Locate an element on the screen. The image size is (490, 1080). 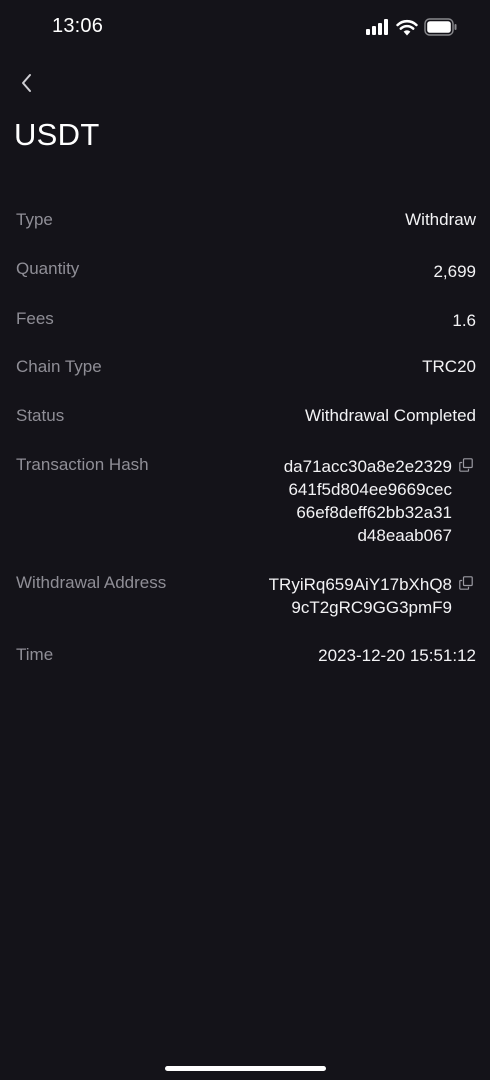
fees-value: 1.6 is located at coordinates (464, 320).